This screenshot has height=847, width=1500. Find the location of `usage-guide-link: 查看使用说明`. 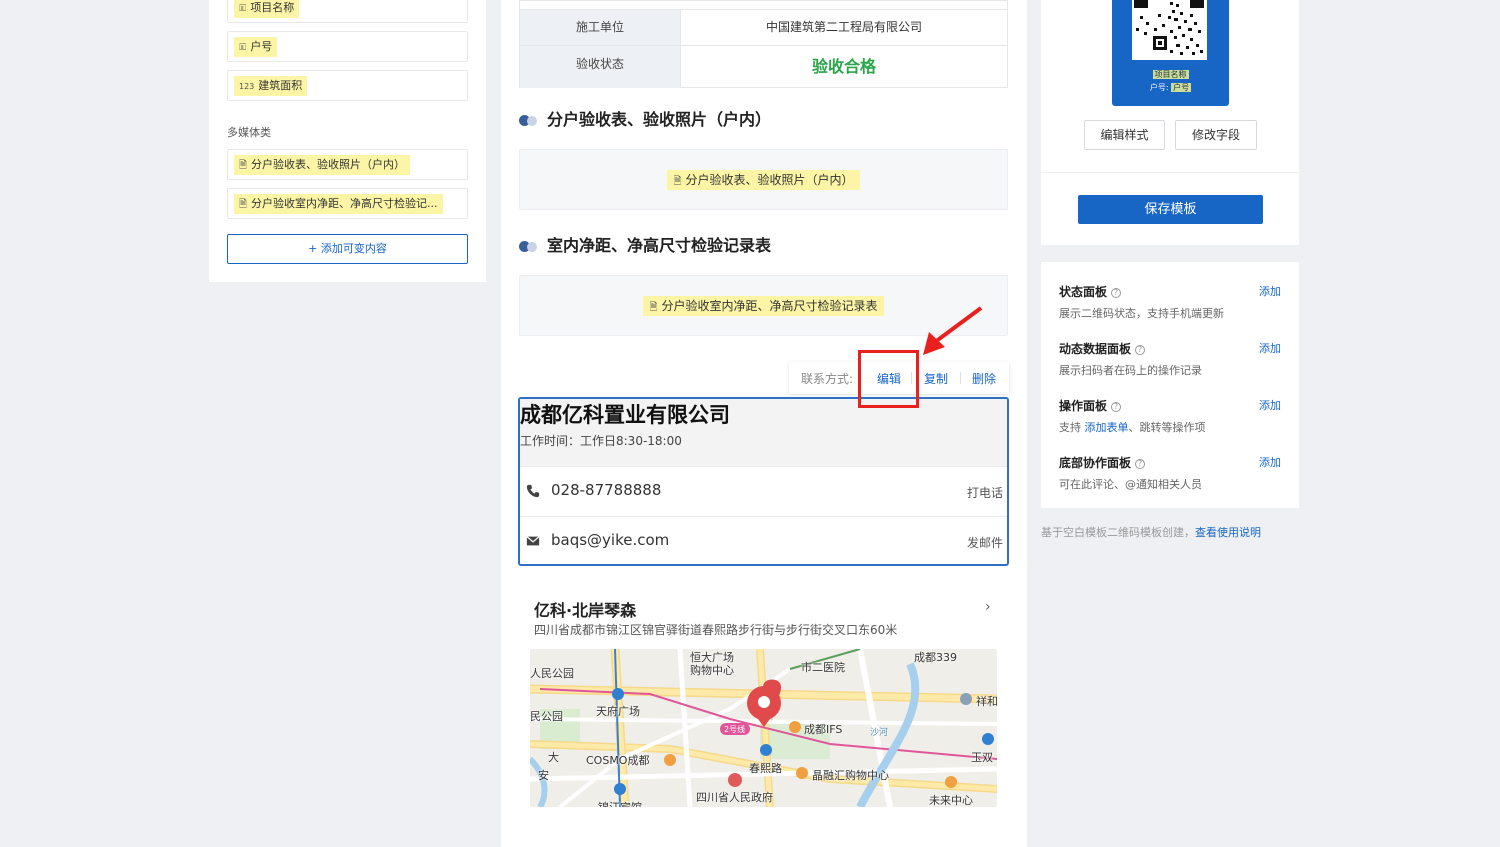

usage-guide-link: 查看使用说明 is located at coordinates (1228, 532).